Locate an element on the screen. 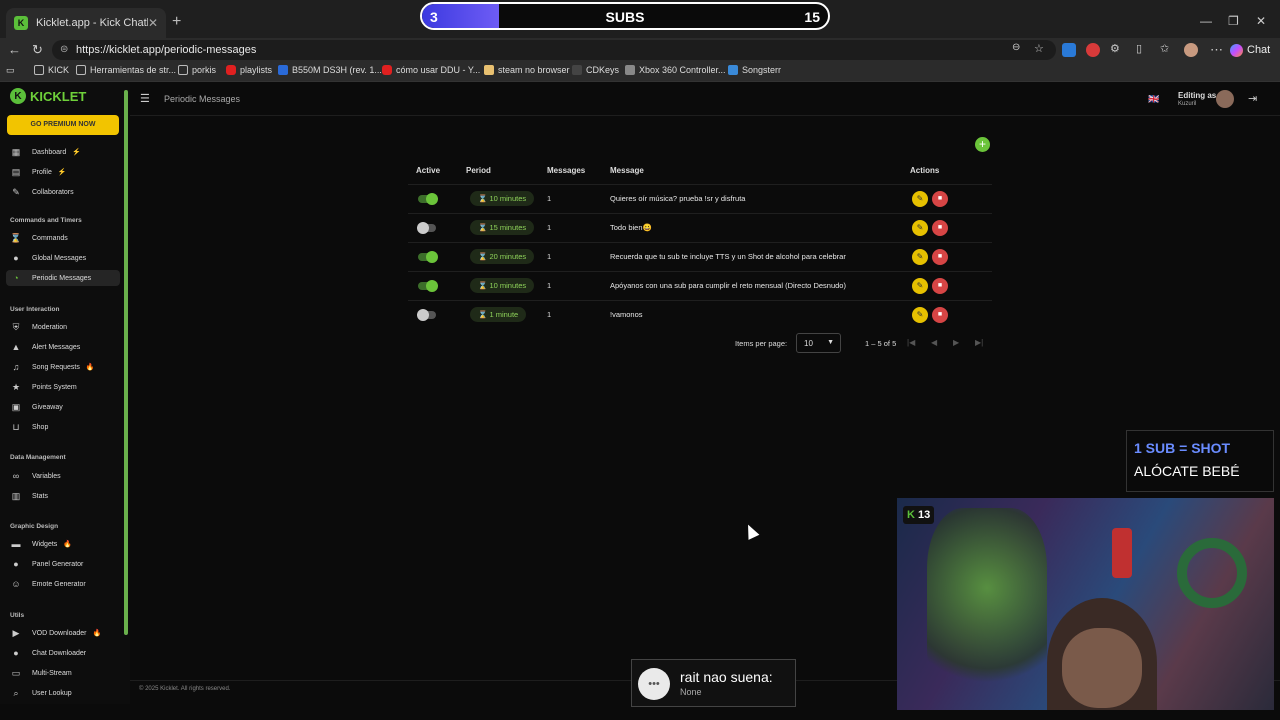  sidebar-item-multi-stream: ▭ Multi-Stream is located at coordinates (65, 673).